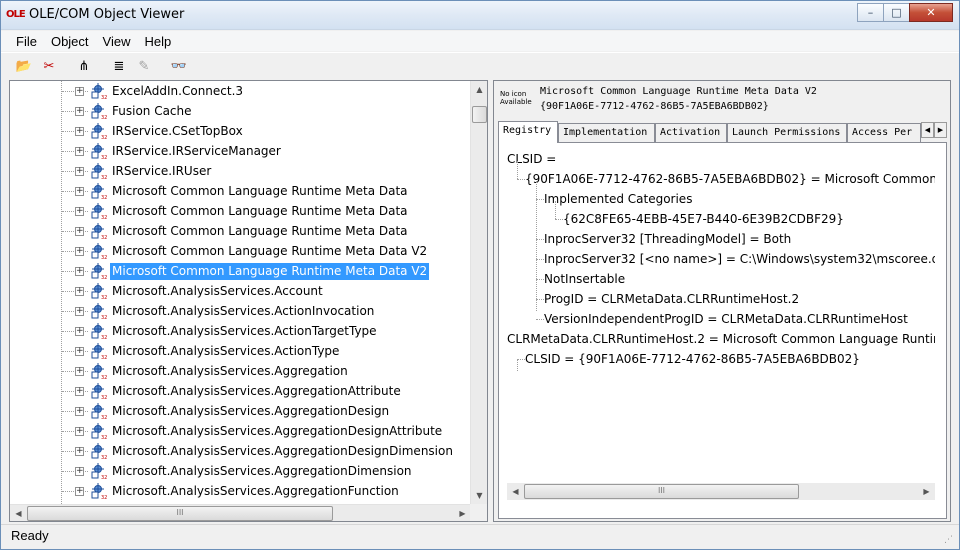 Image resolution: width=960 pixels, height=550 pixels. What do you see at coordinates (240, 351) in the screenshot?
I see `tree-item: +32 Microsoft.AnalysisServices.ActionType` at bounding box center [240, 351].